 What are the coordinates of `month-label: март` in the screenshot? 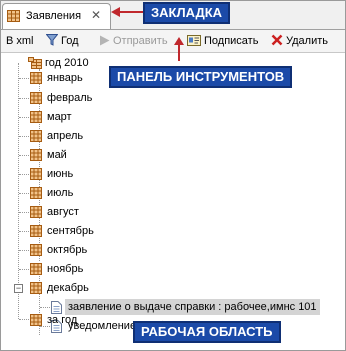 It's located at (59, 117).